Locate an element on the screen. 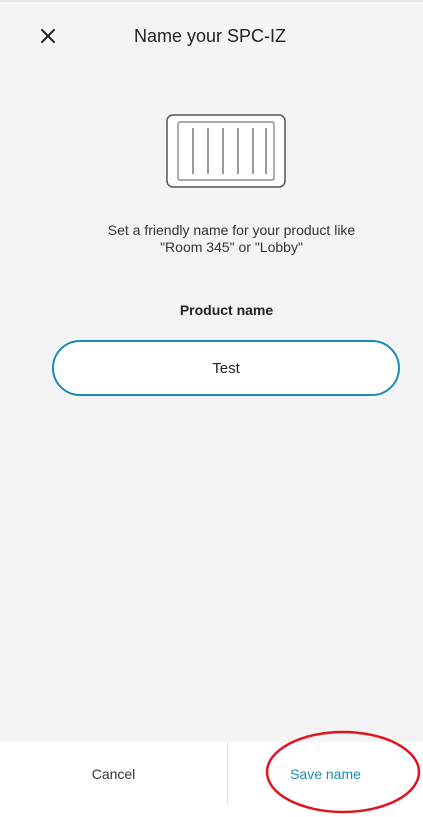 This screenshot has width=423, height=817. page-title: Name your SPC-IZ is located at coordinates (210, 36).